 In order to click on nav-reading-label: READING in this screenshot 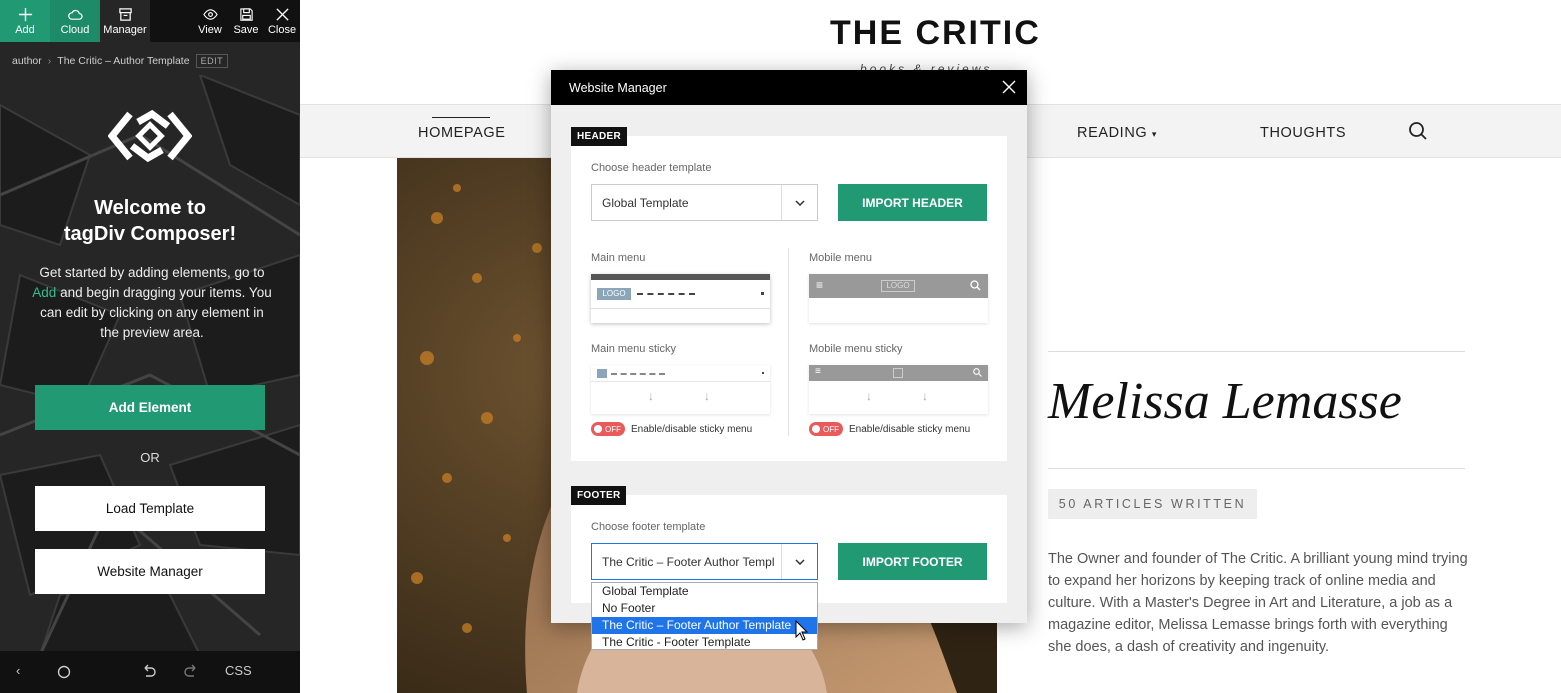, I will do `click(1112, 133)`.